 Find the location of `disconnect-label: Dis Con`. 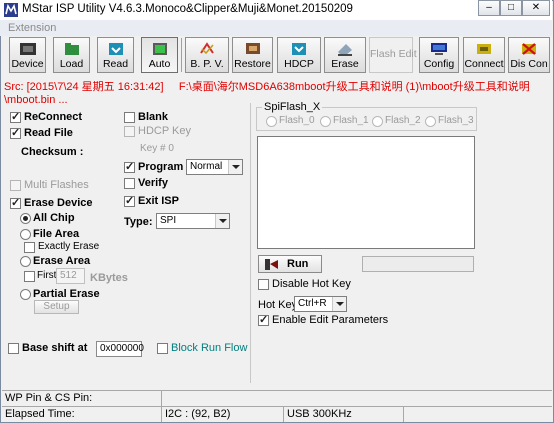

disconnect-label: Dis Con is located at coordinates (529, 64).